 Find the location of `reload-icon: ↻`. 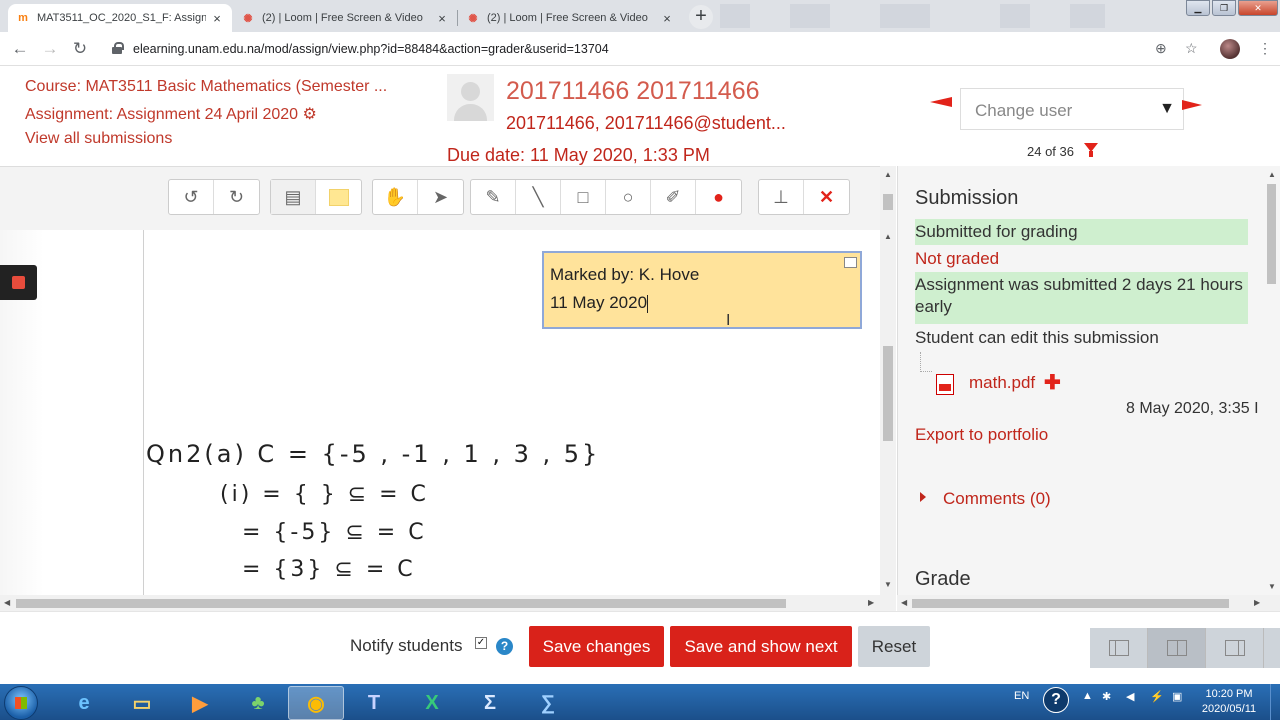

reload-icon: ↻ is located at coordinates (80, 49).